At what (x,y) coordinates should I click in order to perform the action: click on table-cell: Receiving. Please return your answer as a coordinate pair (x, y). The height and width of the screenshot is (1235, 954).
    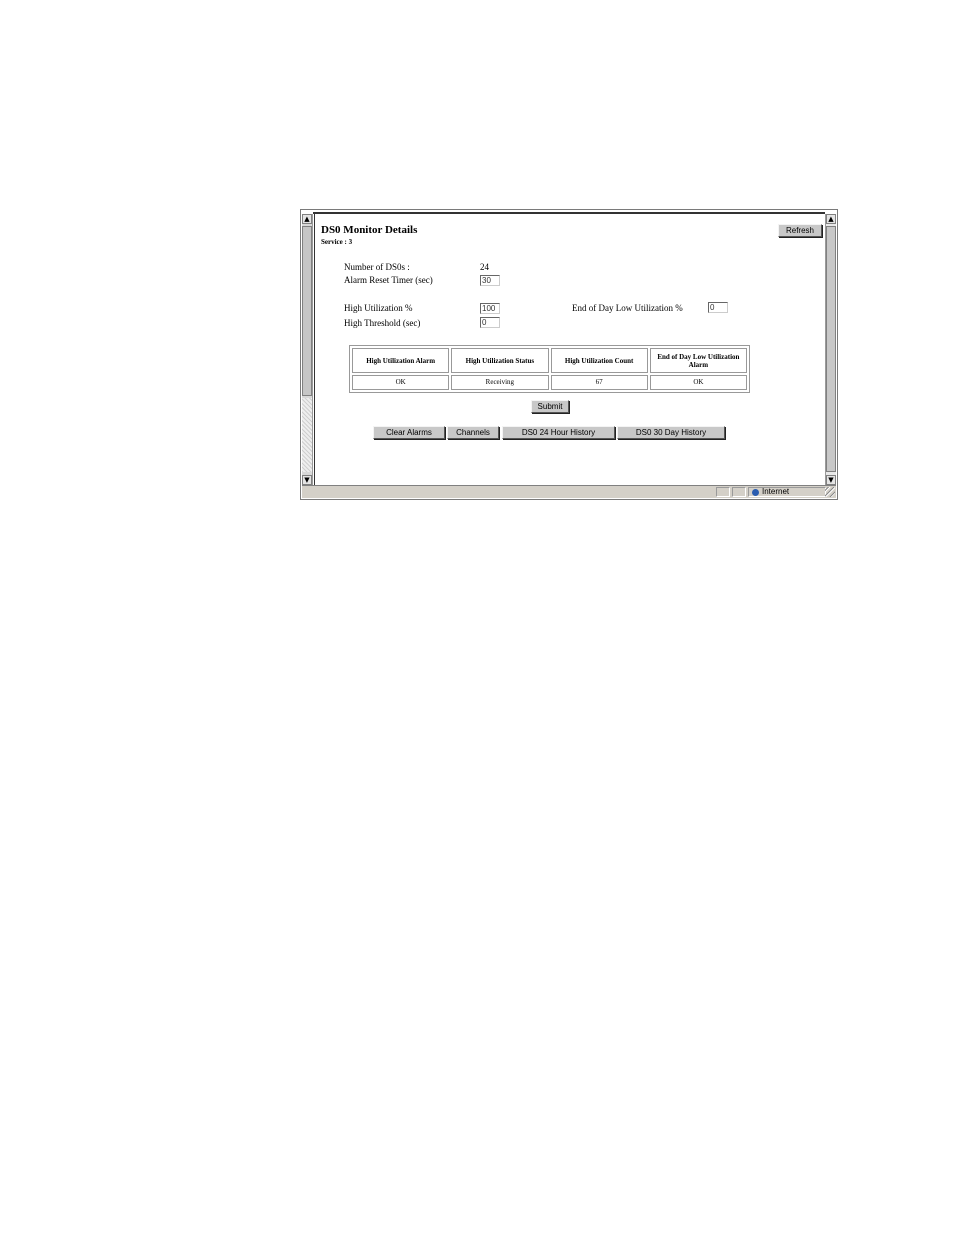
    Looking at the image, I should click on (500, 382).